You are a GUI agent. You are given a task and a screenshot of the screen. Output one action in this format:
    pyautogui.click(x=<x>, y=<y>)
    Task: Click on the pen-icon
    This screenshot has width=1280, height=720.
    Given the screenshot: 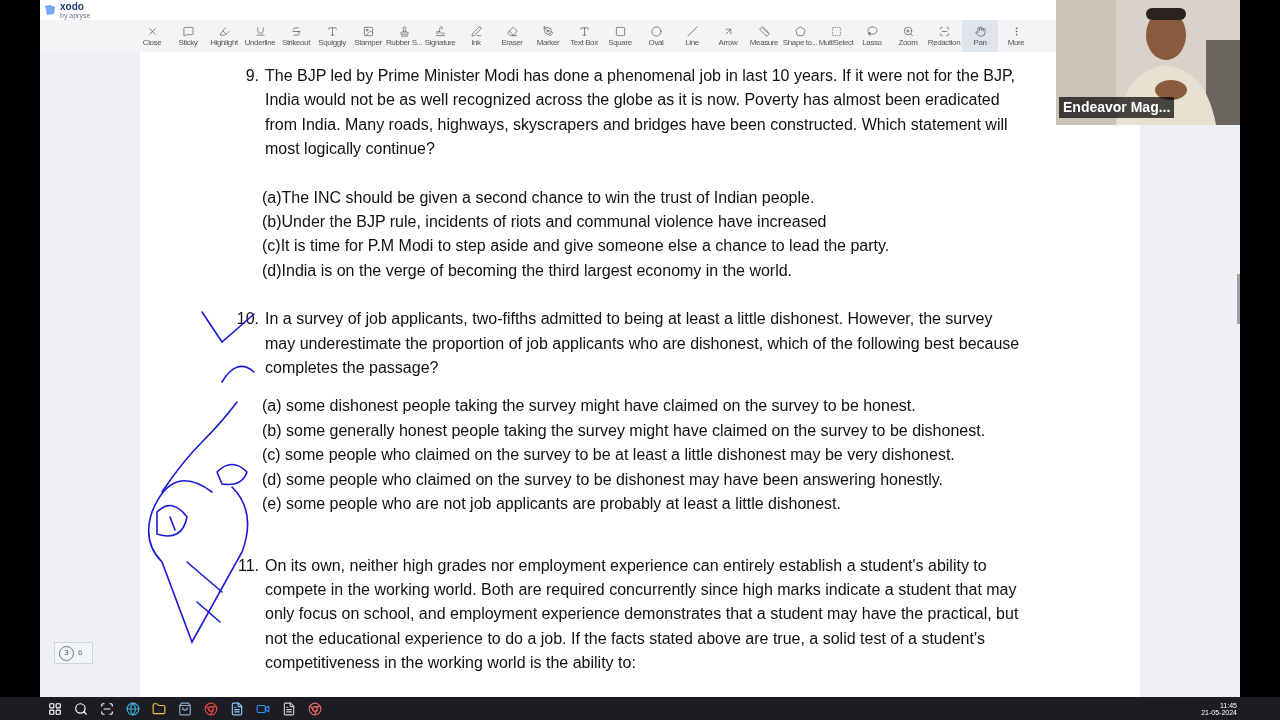 What is the action you would take?
    pyautogui.click(x=476, y=31)
    